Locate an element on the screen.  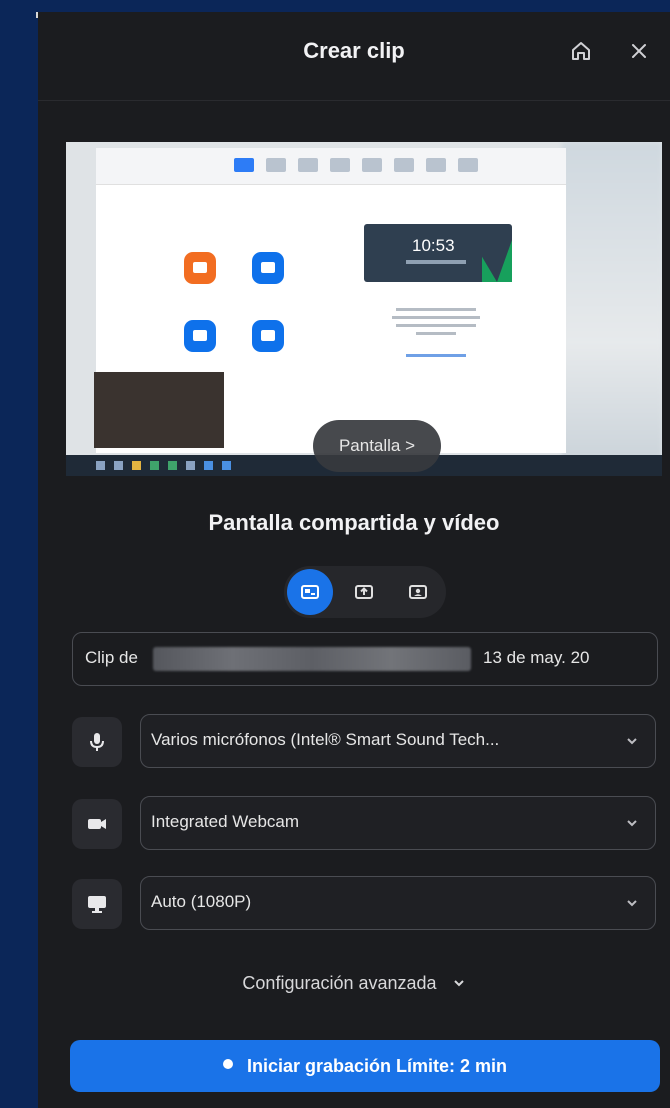
screen-and-video-icon is located at coordinates (310, 592).